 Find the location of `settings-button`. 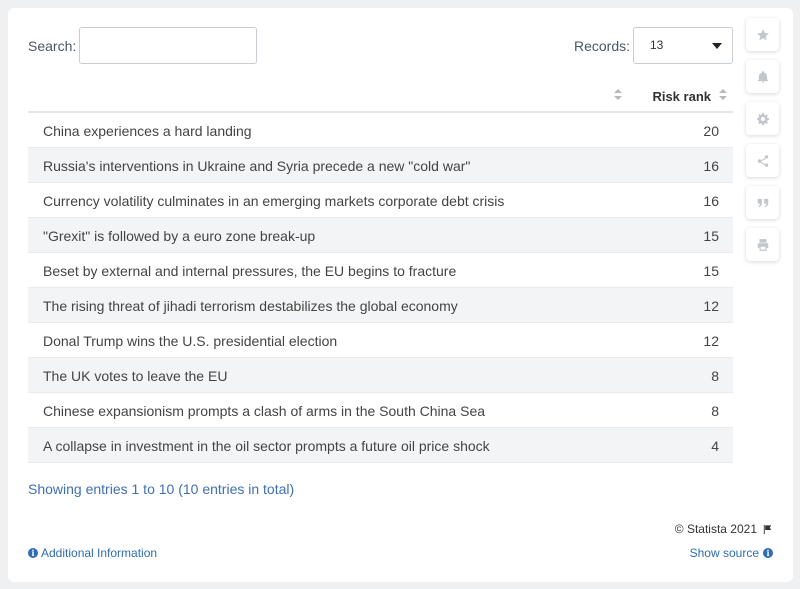

settings-button is located at coordinates (762, 118).